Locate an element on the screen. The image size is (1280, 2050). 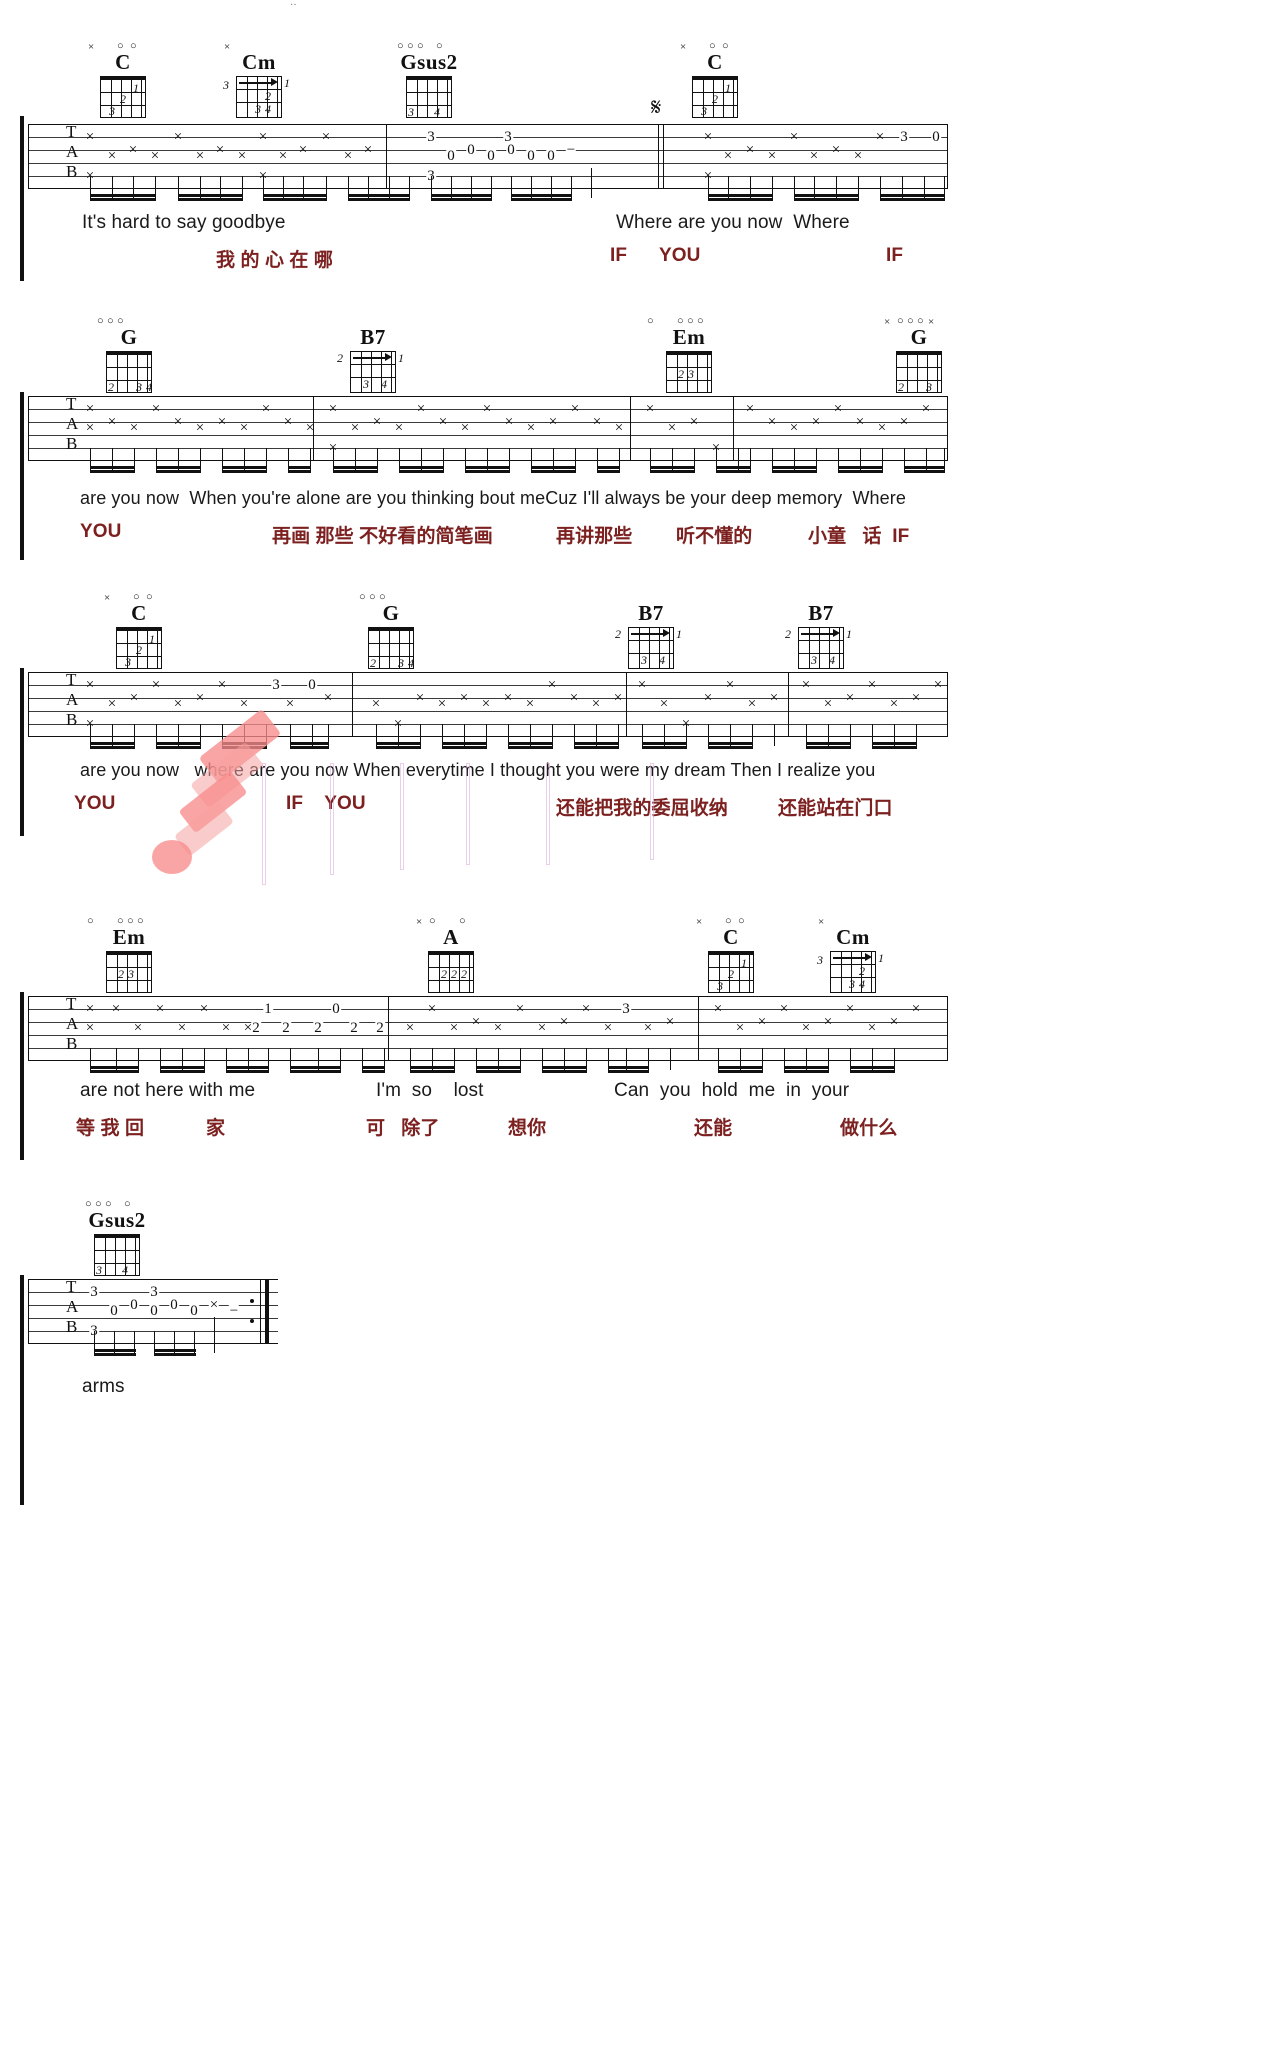
lyric-line-cn: 还能 is located at coordinates (713, 1128).